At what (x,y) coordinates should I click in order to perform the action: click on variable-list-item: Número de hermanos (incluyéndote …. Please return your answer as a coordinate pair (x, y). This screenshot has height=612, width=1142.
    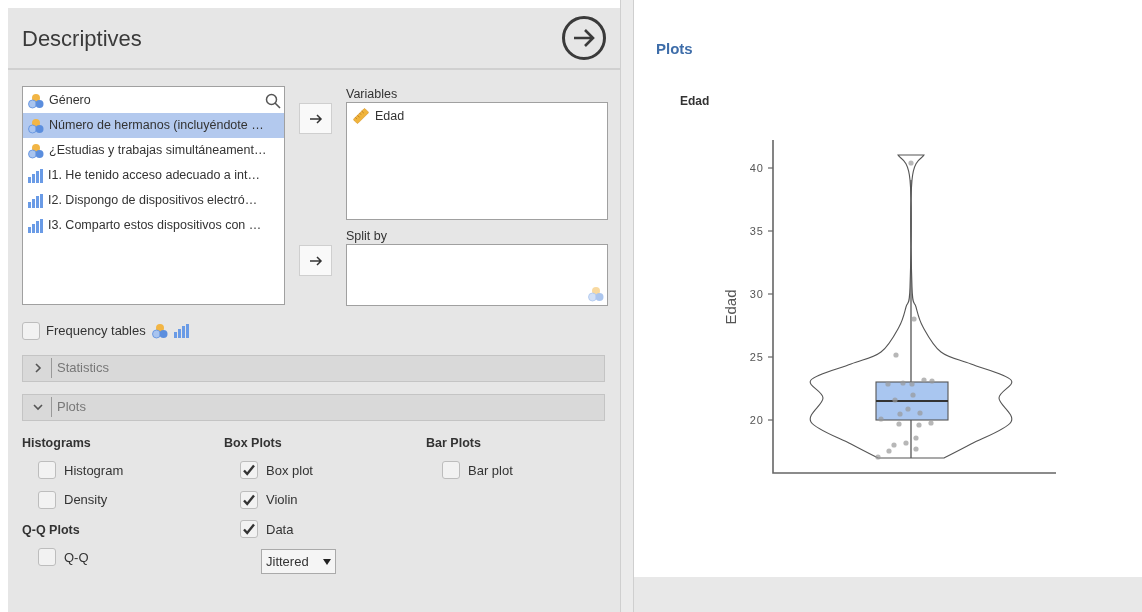
    Looking at the image, I should click on (153, 125).